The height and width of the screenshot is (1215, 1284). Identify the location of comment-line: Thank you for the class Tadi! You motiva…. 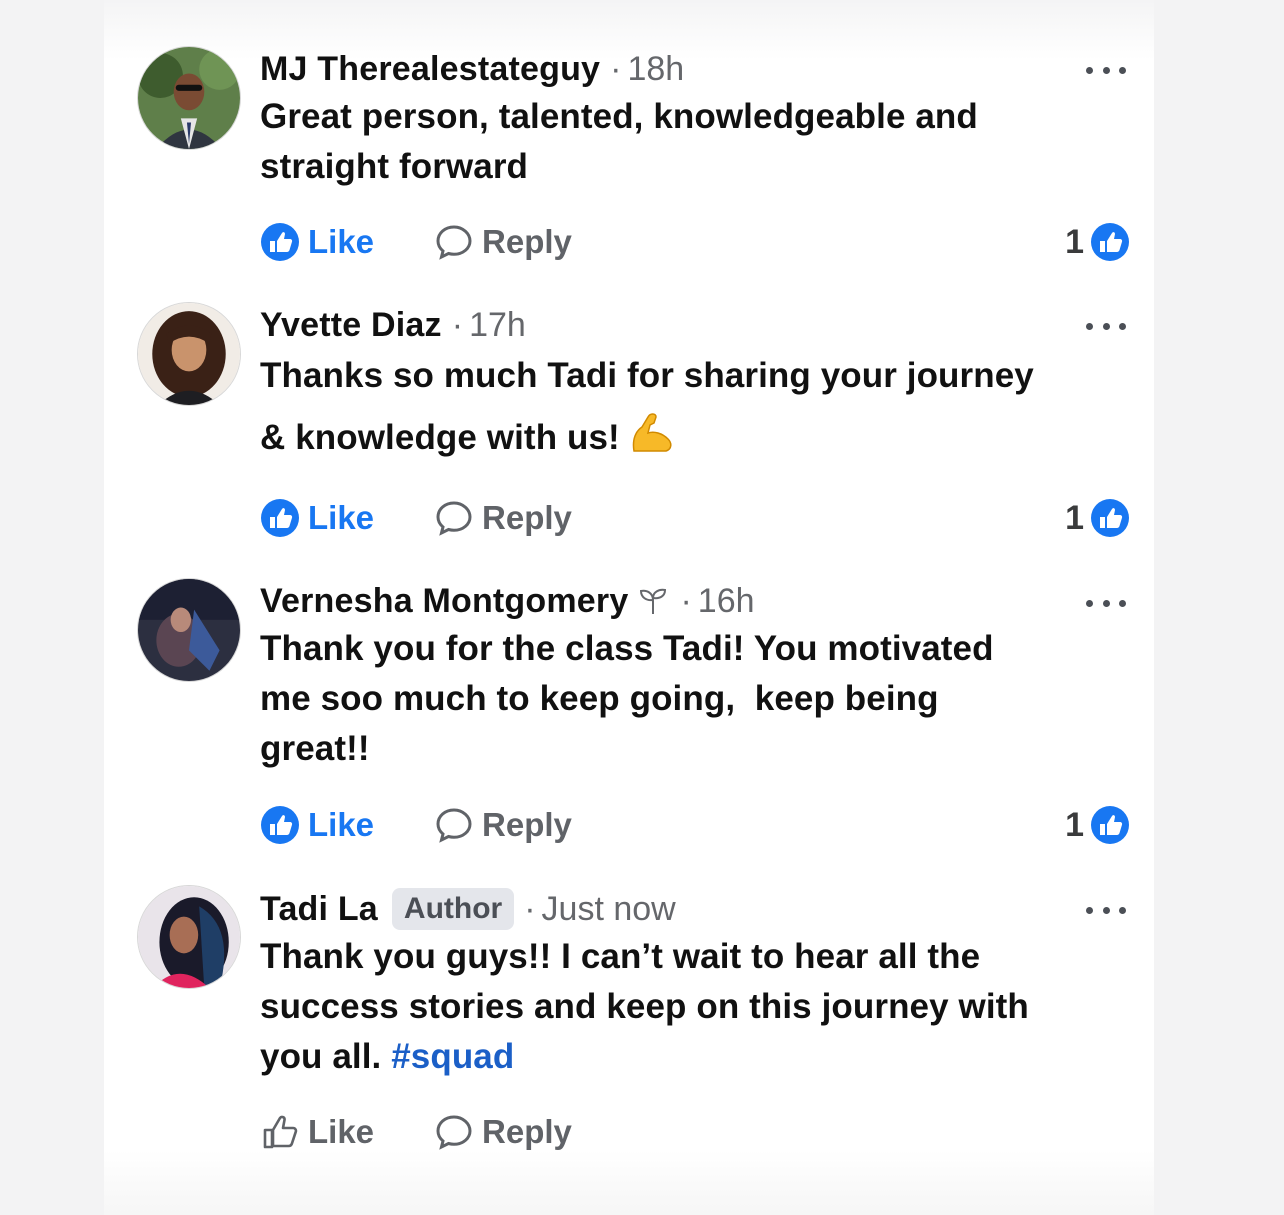
(627, 648).